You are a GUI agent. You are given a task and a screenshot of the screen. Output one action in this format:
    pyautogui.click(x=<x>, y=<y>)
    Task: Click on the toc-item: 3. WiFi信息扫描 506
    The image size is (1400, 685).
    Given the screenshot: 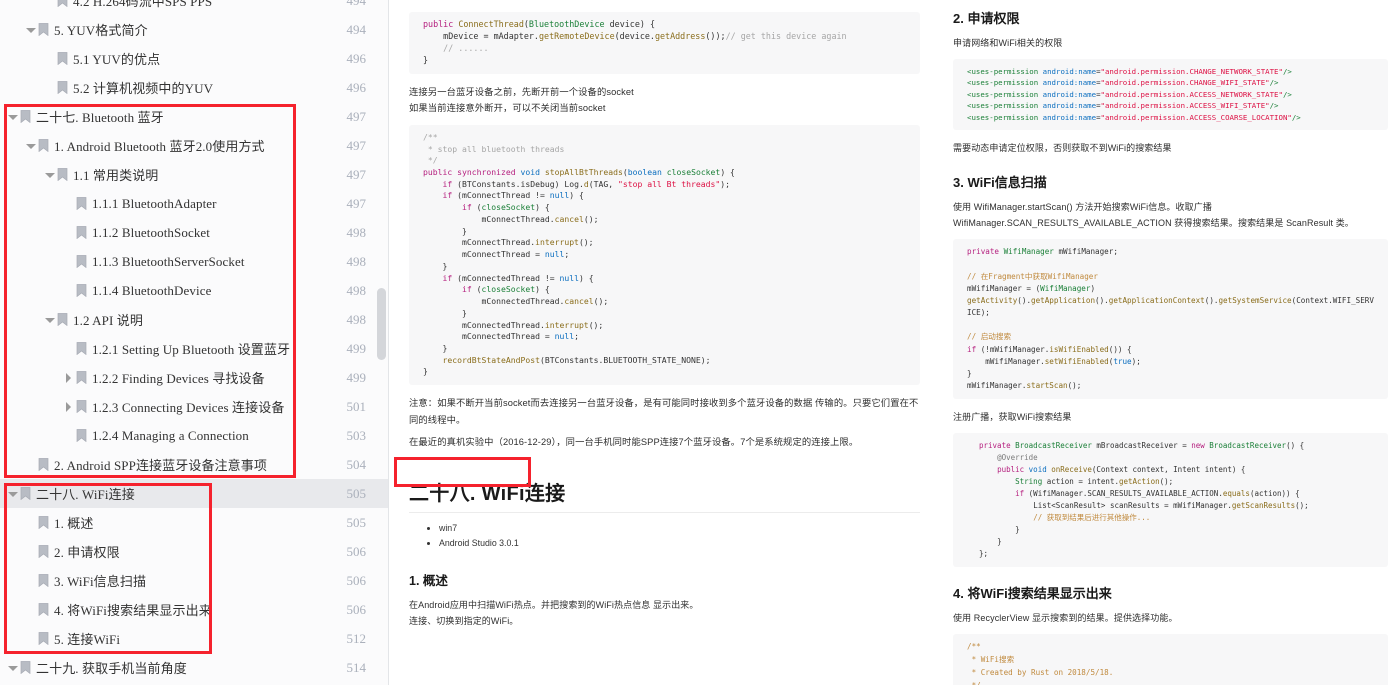 What is the action you would take?
    pyautogui.click(x=194, y=580)
    